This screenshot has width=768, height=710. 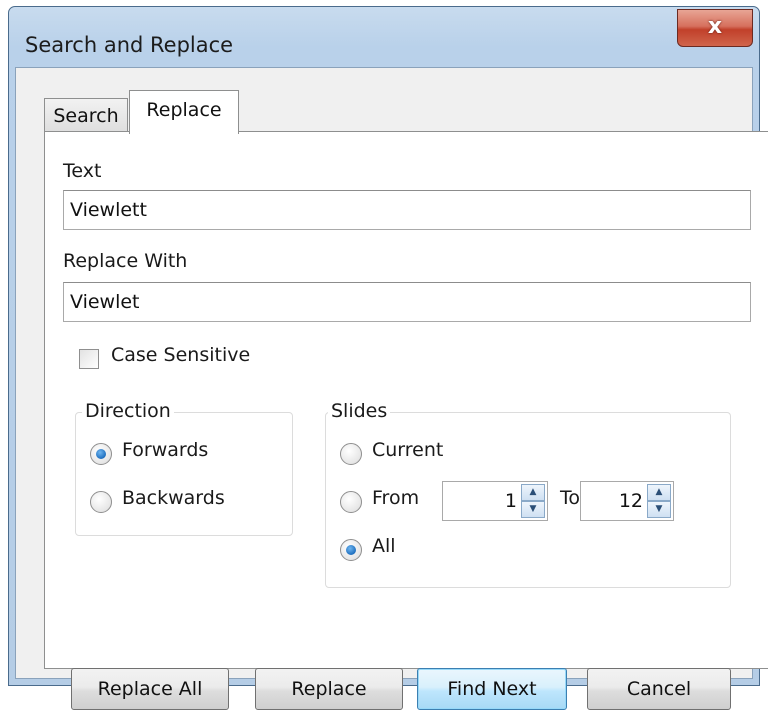 I want to click on close-button: x, so click(x=715, y=28).